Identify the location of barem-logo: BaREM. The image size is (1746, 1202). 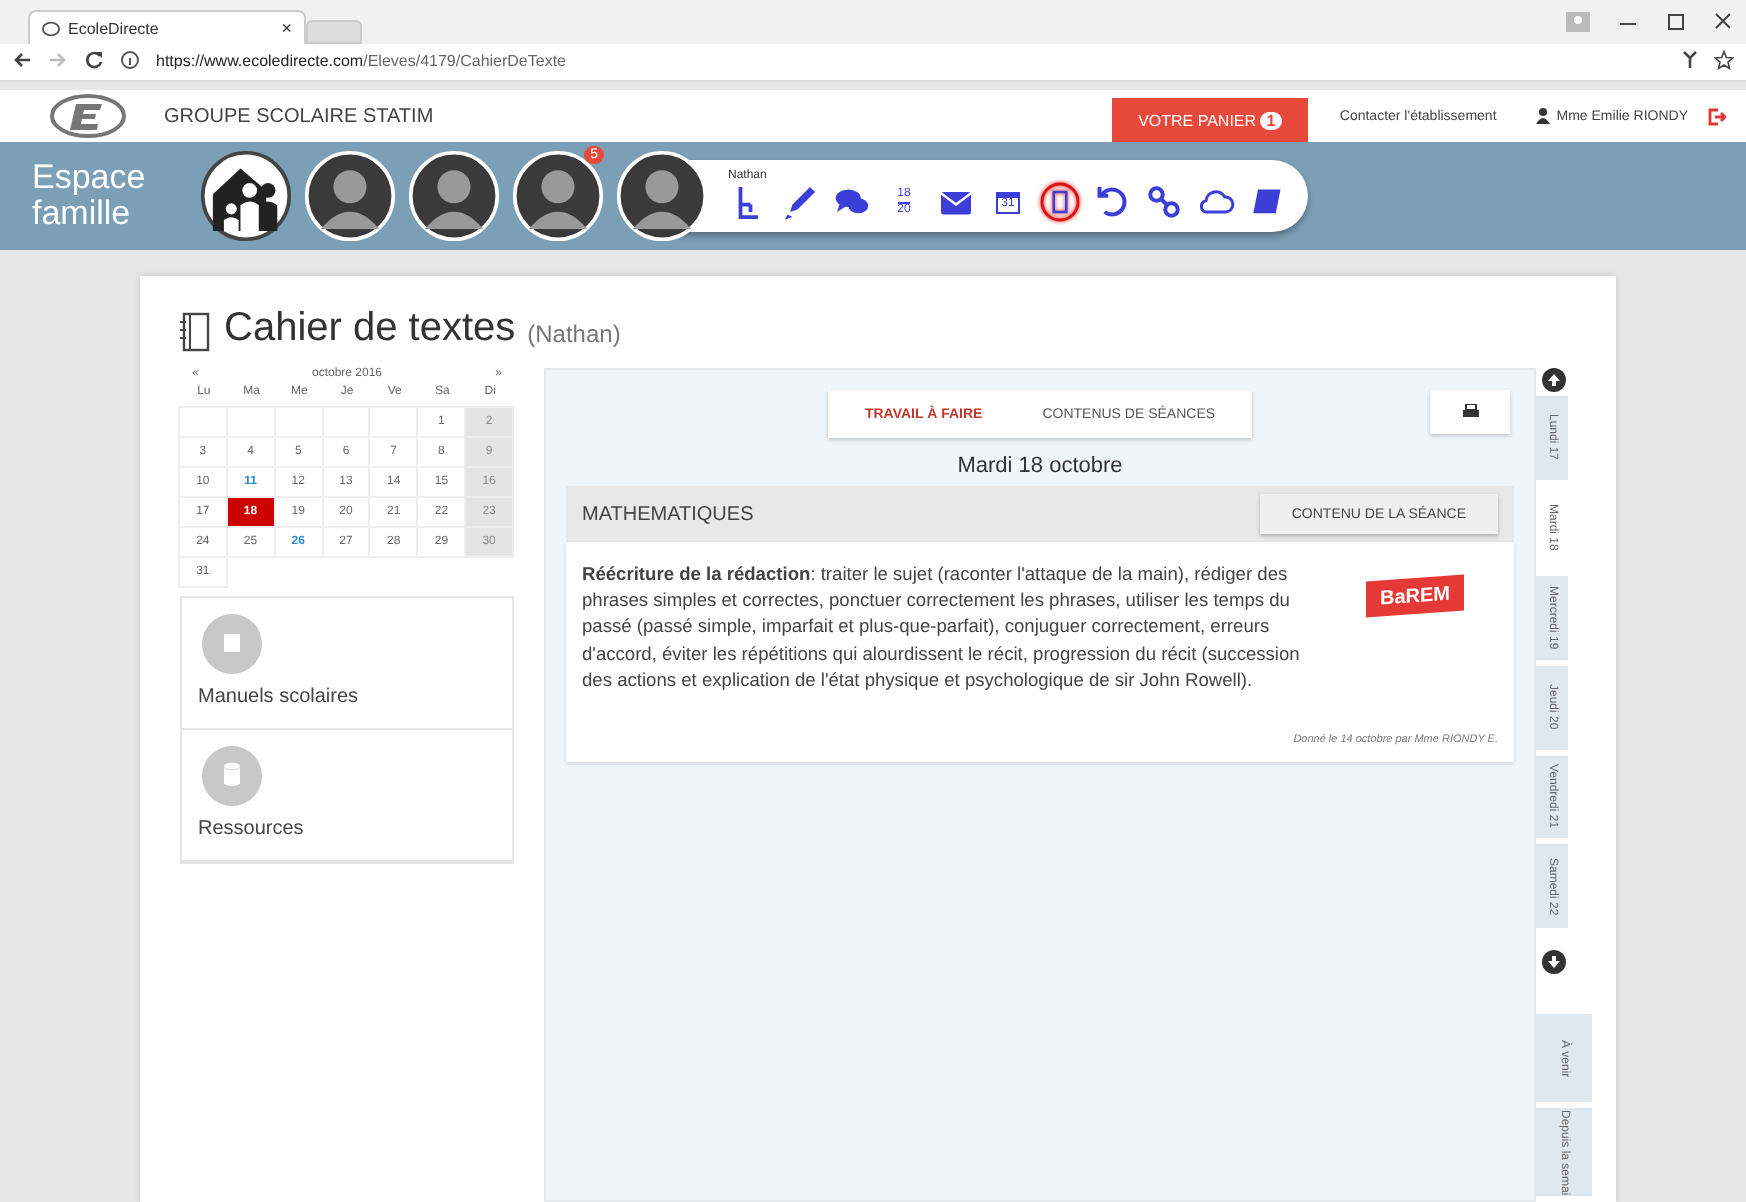
(1415, 596).